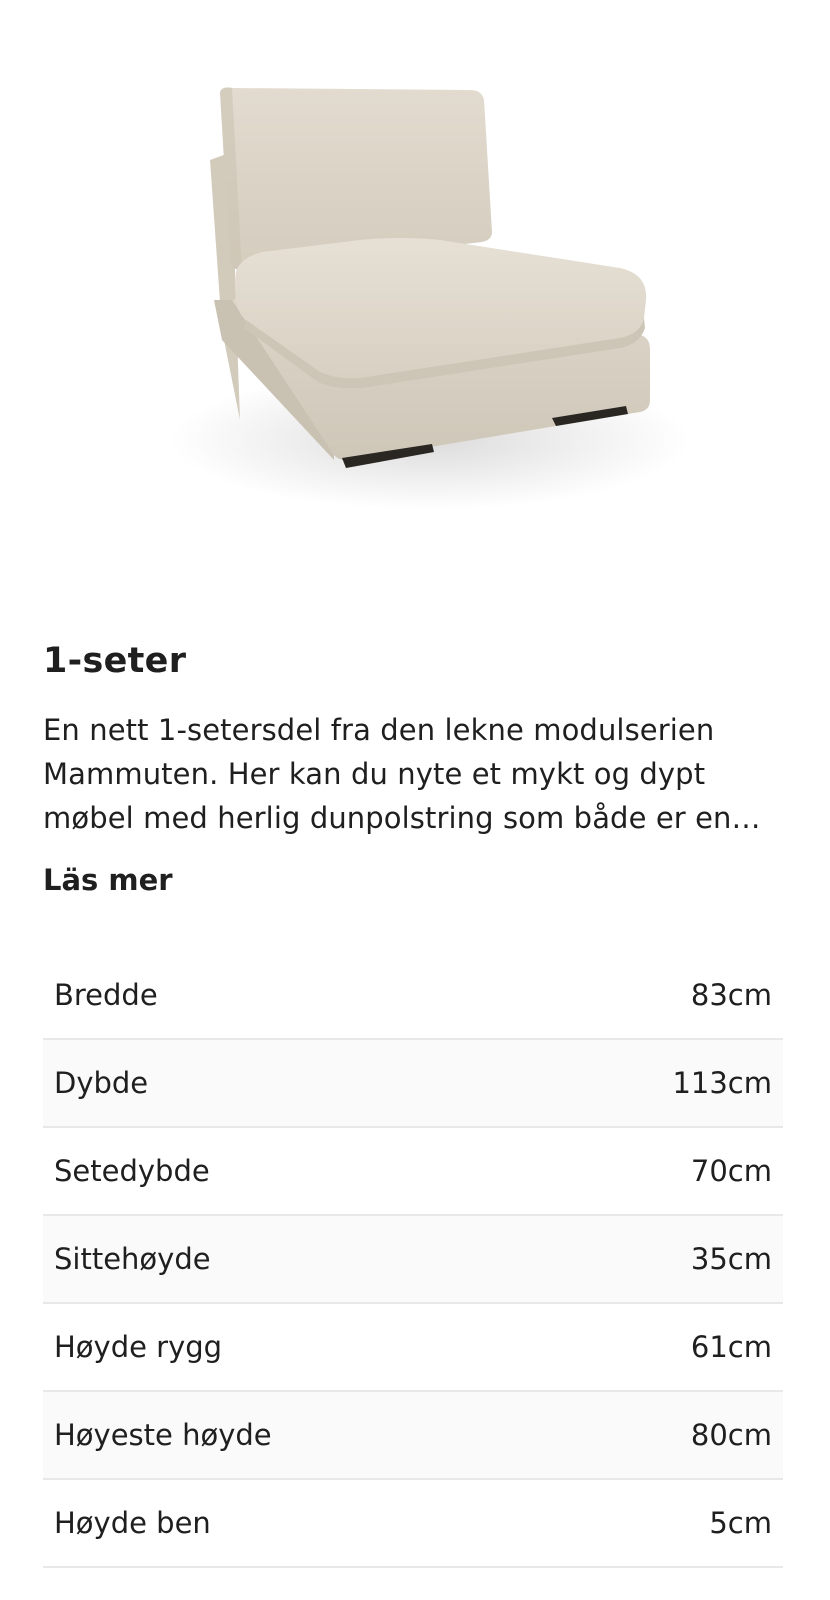 This screenshot has width=830, height=1600. What do you see at coordinates (413, 996) in the screenshot?
I see `spec-row-width: Bredde 83cm` at bounding box center [413, 996].